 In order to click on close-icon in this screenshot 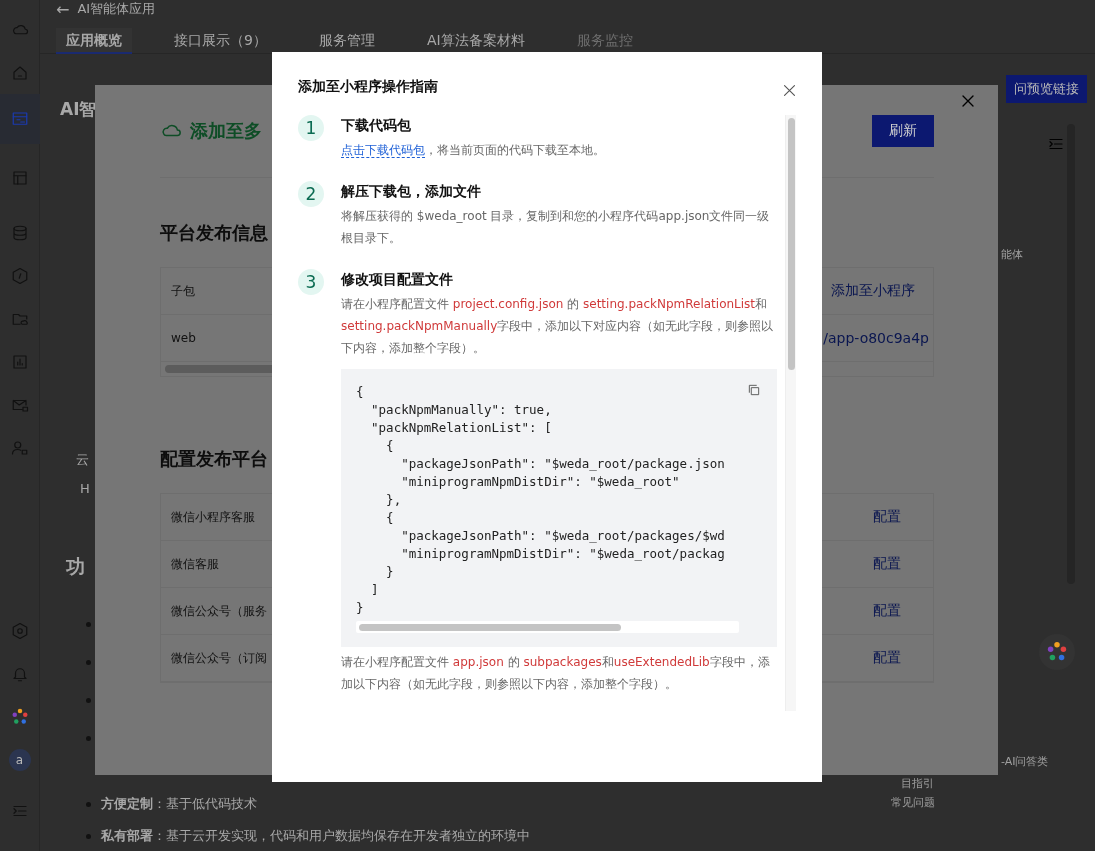, I will do `click(789, 90)`.